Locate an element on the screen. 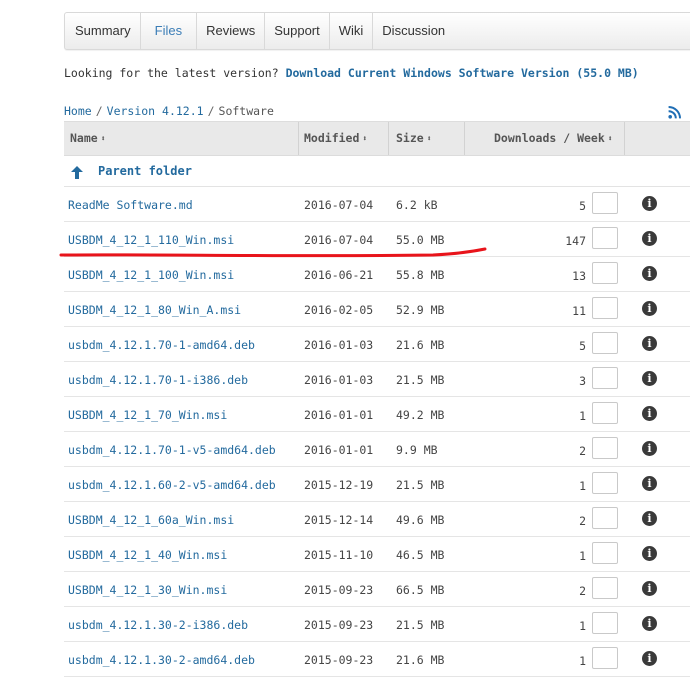  file-name-link: USBDM_4_12_1_30_Win.msi is located at coordinates (147, 590).